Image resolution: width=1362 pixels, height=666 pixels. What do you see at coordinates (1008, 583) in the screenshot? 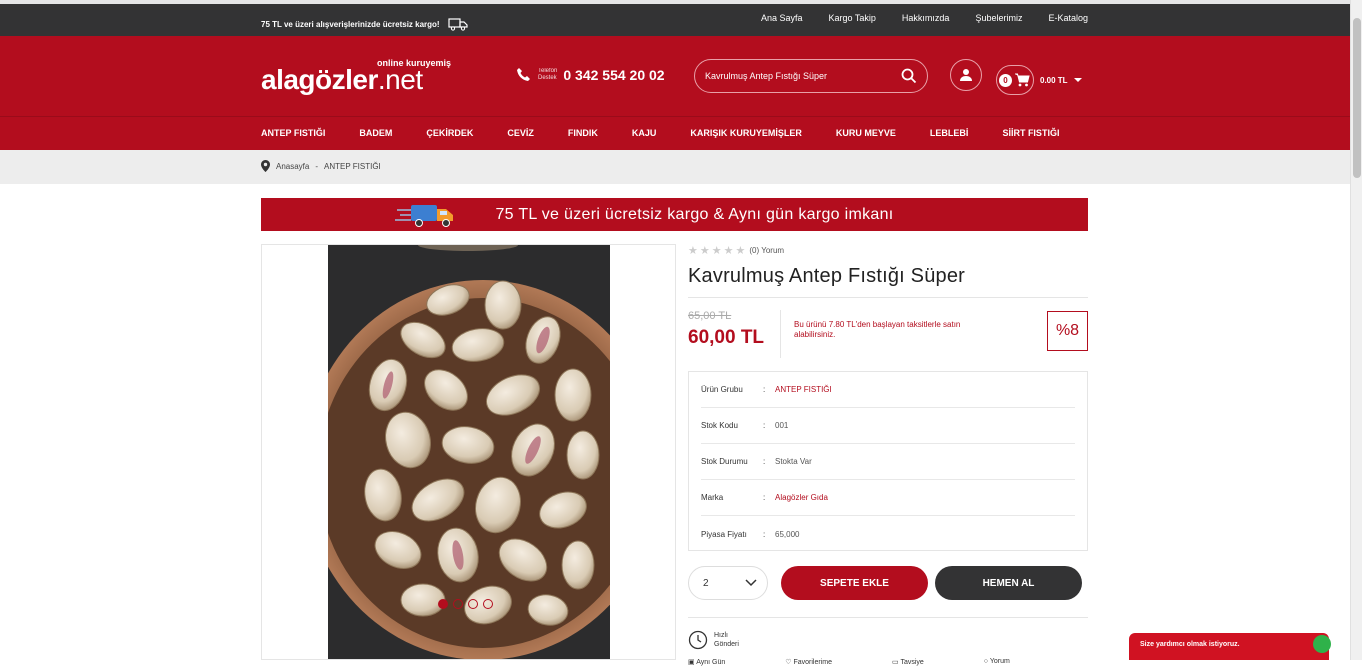
I see `buy-now-button: HEMEN AL` at bounding box center [1008, 583].